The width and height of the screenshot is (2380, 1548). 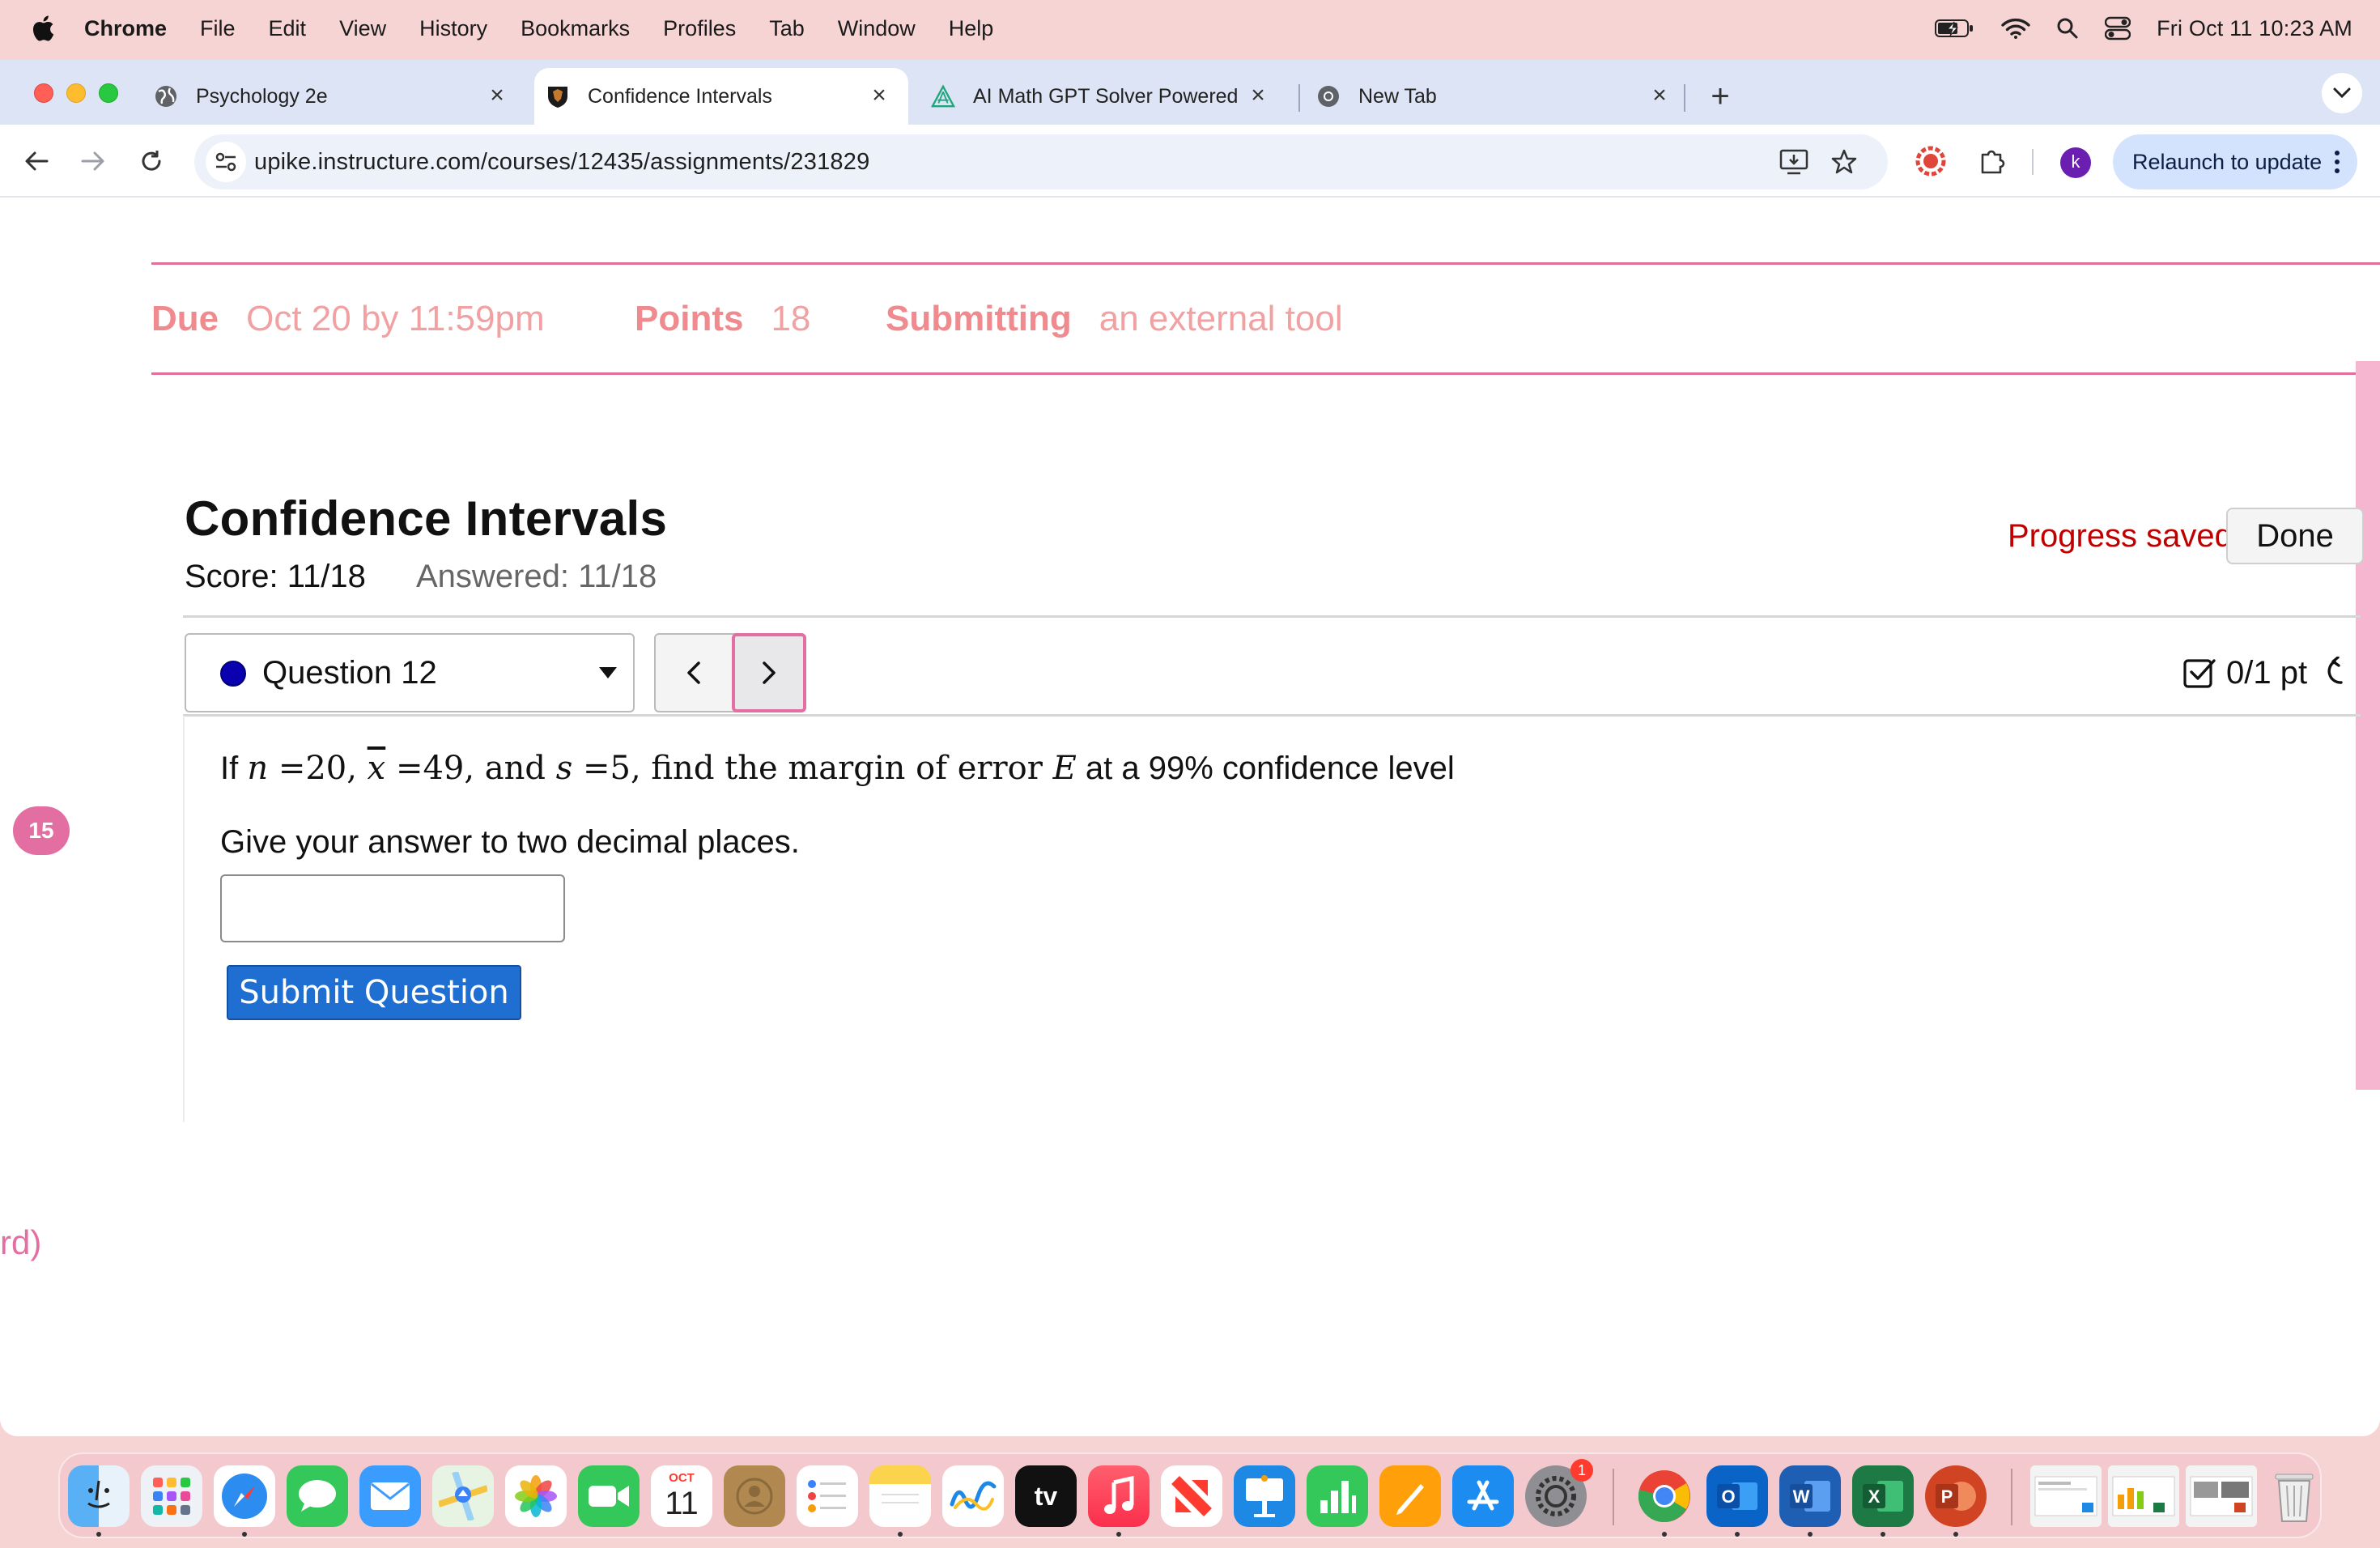 What do you see at coordinates (392, 908) in the screenshot?
I see `answer-input` at bounding box center [392, 908].